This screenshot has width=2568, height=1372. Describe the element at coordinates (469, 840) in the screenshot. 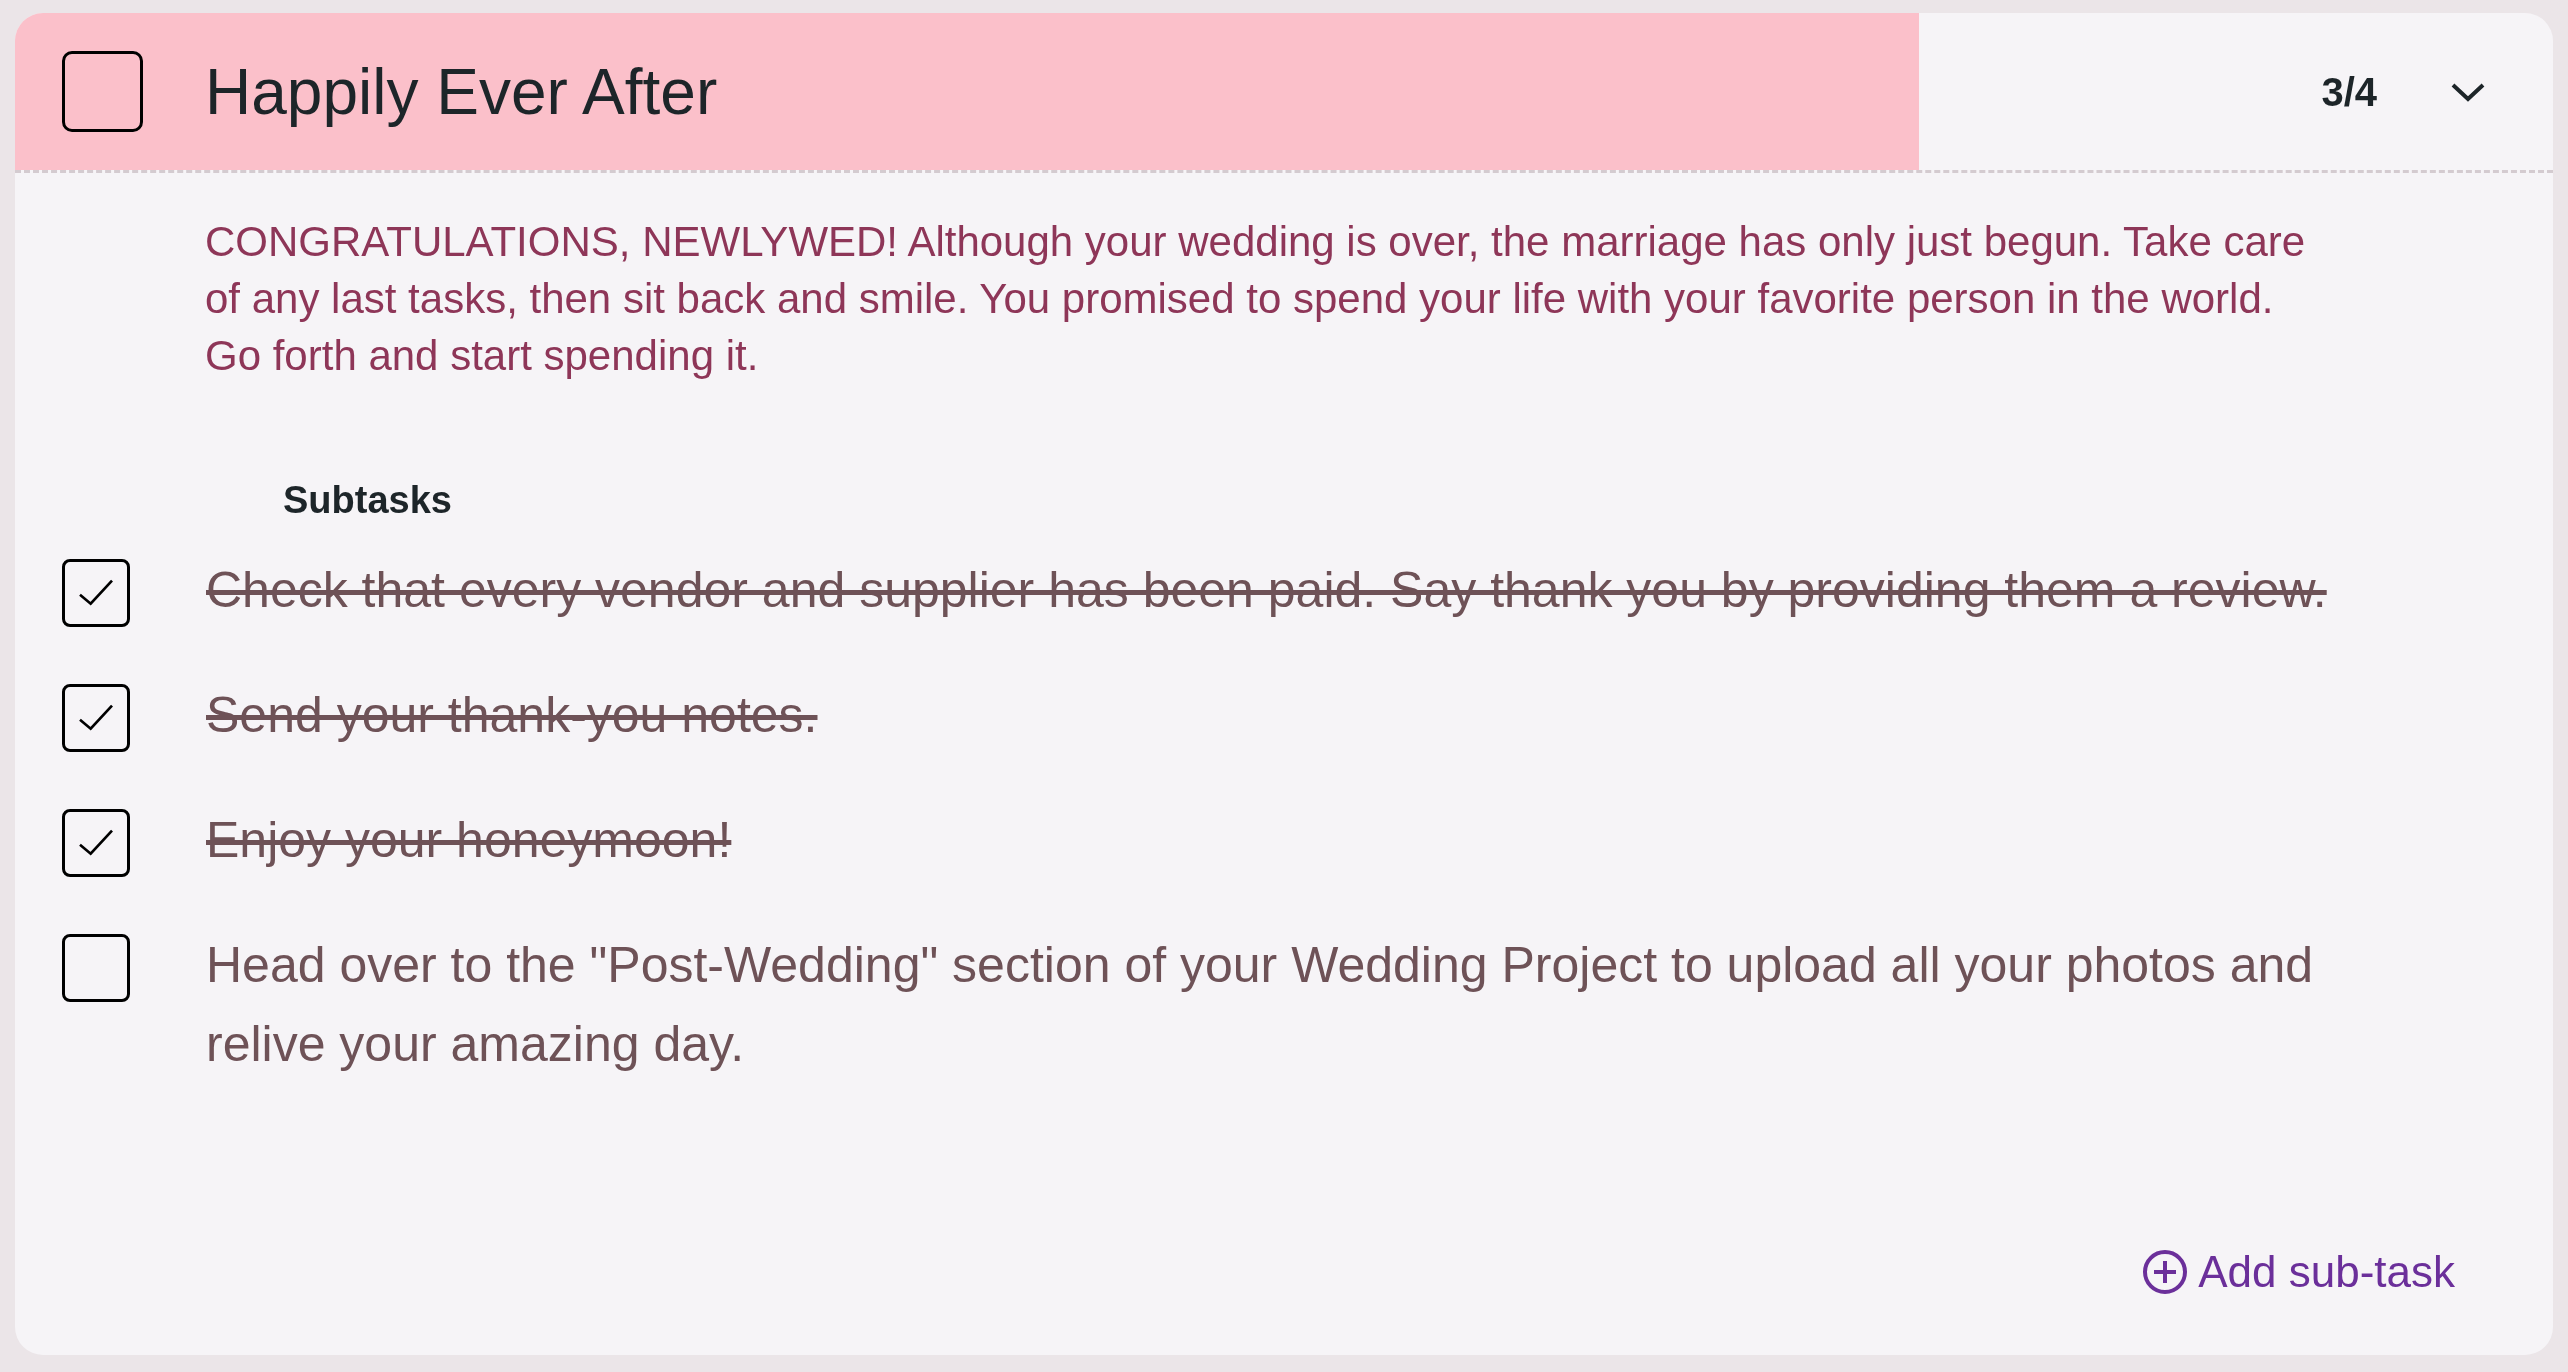

I see `subtask-text: Enjoy your honeymoon!` at that location.